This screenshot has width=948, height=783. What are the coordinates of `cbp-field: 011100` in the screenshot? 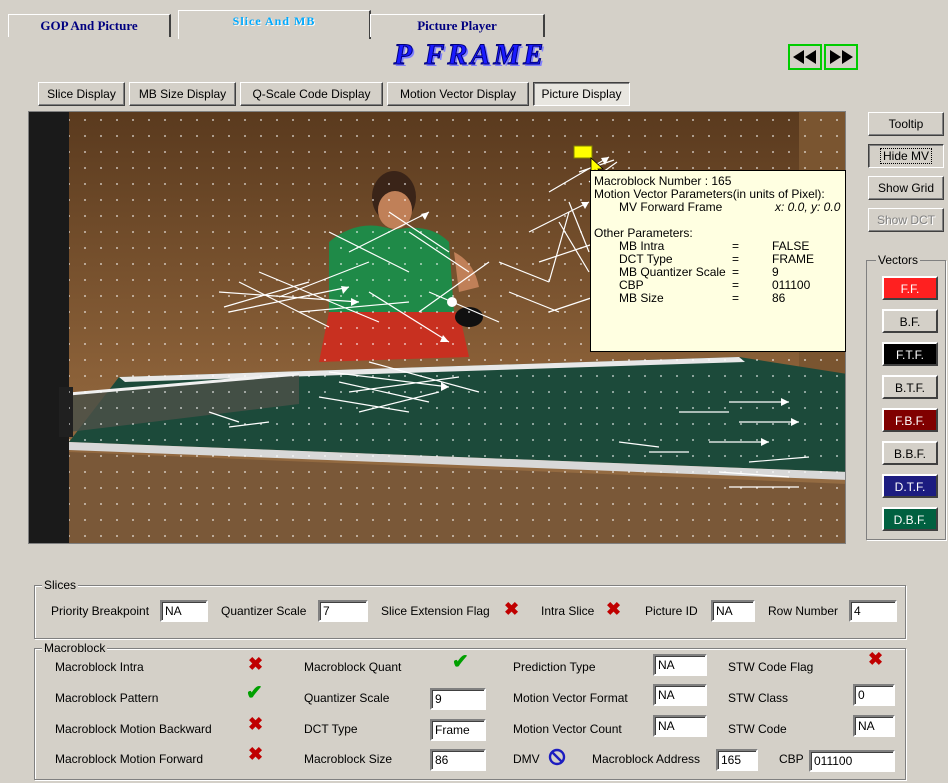 It's located at (852, 761).